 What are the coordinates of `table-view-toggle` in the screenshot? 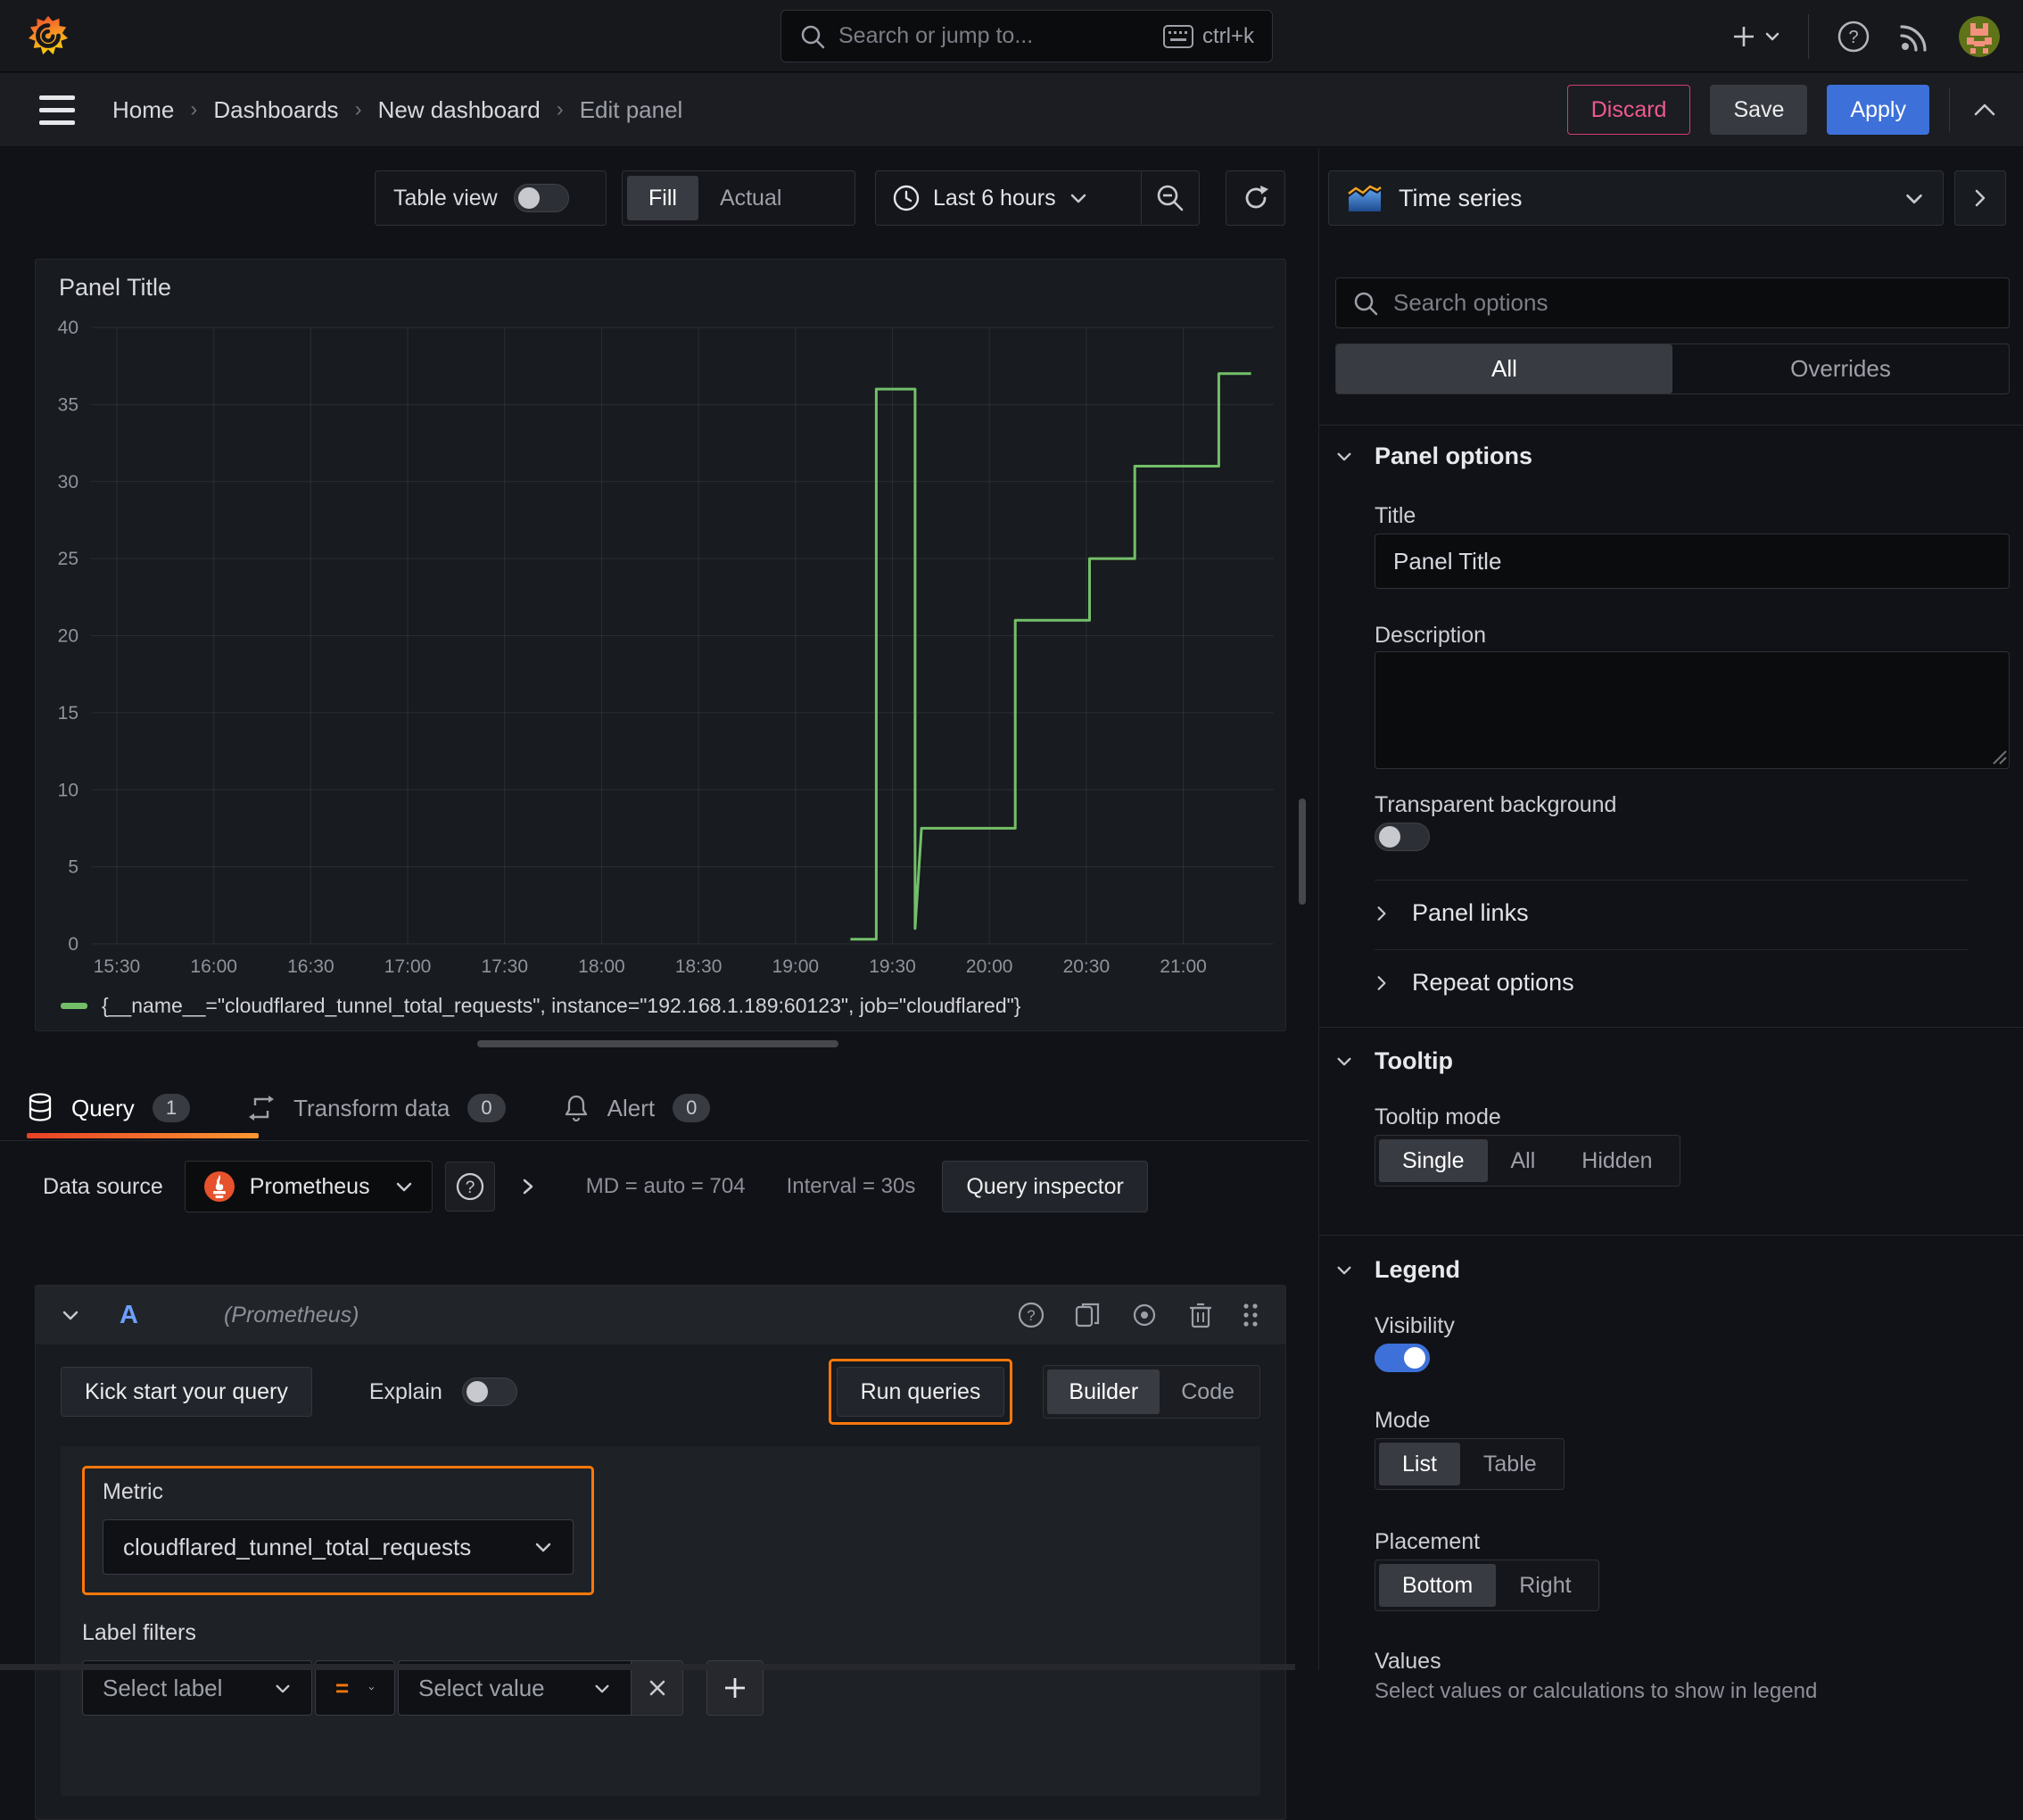 It's located at (541, 198).